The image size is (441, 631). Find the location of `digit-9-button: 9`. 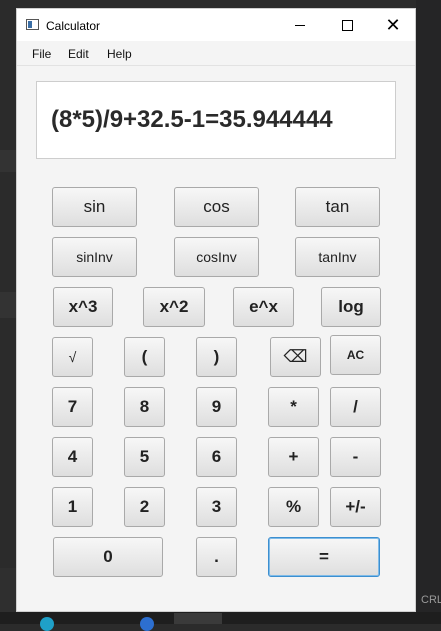

digit-9-button: 9 is located at coordinates (216, 407).